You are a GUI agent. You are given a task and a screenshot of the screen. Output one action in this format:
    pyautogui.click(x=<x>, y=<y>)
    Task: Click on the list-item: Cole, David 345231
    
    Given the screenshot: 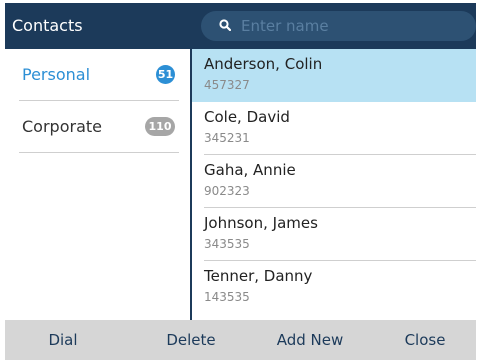 What is the action you would take?
    pyautogui.click(x=334, y=128)
    